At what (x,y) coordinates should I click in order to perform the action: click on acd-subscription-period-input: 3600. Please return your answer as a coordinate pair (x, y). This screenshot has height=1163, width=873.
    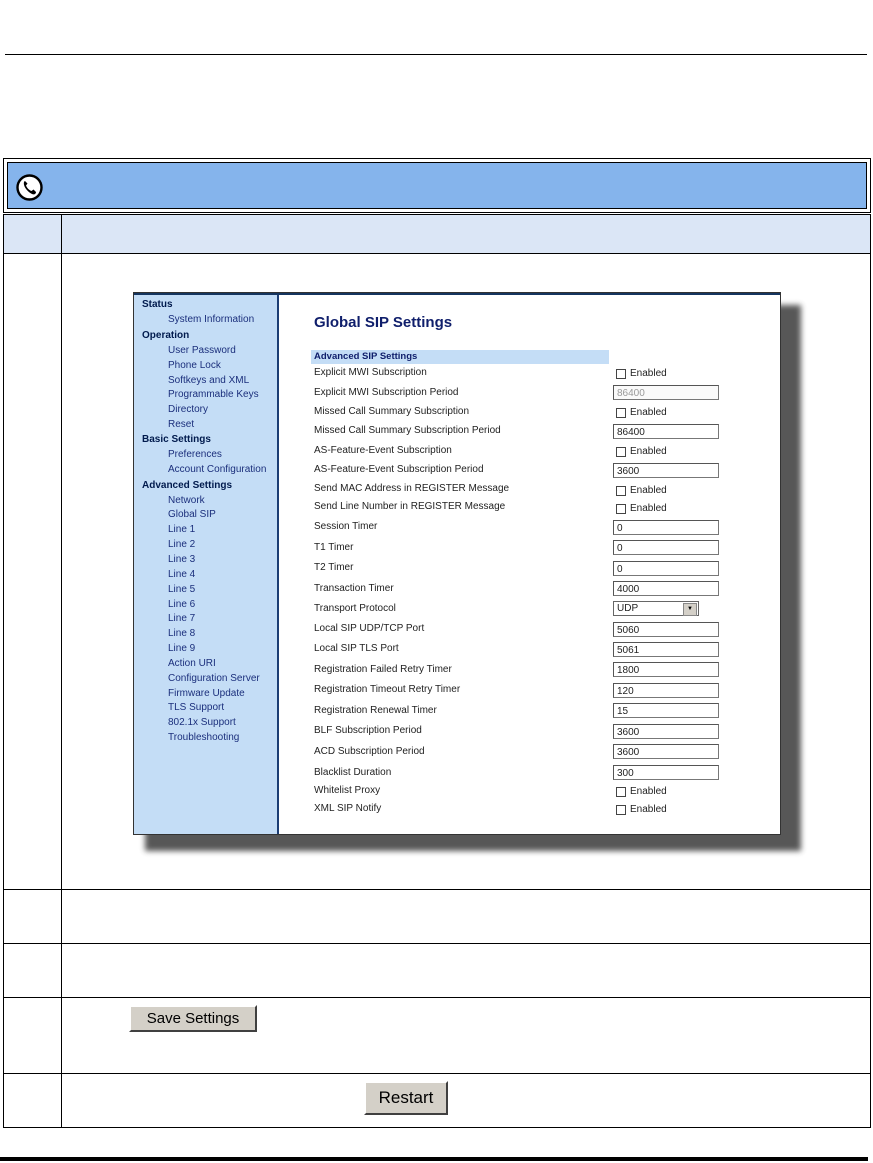
    Looking at the image, I should click on (666, 751).